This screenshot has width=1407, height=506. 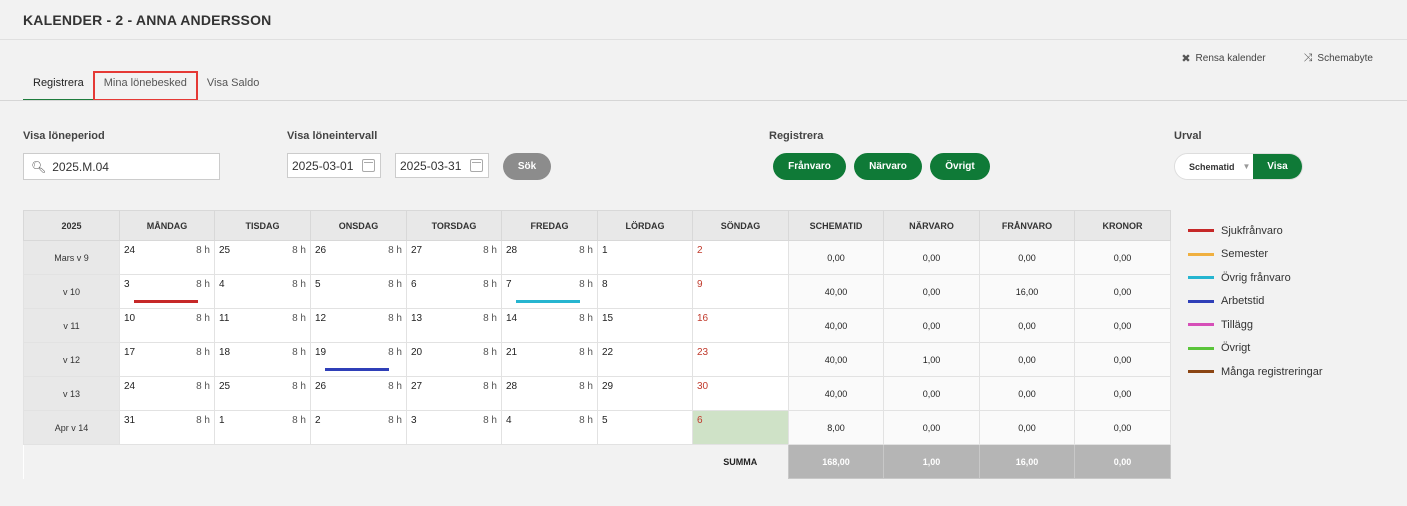 I want to click on legend-item: Arbetstid, so click(x=1255, y=302).